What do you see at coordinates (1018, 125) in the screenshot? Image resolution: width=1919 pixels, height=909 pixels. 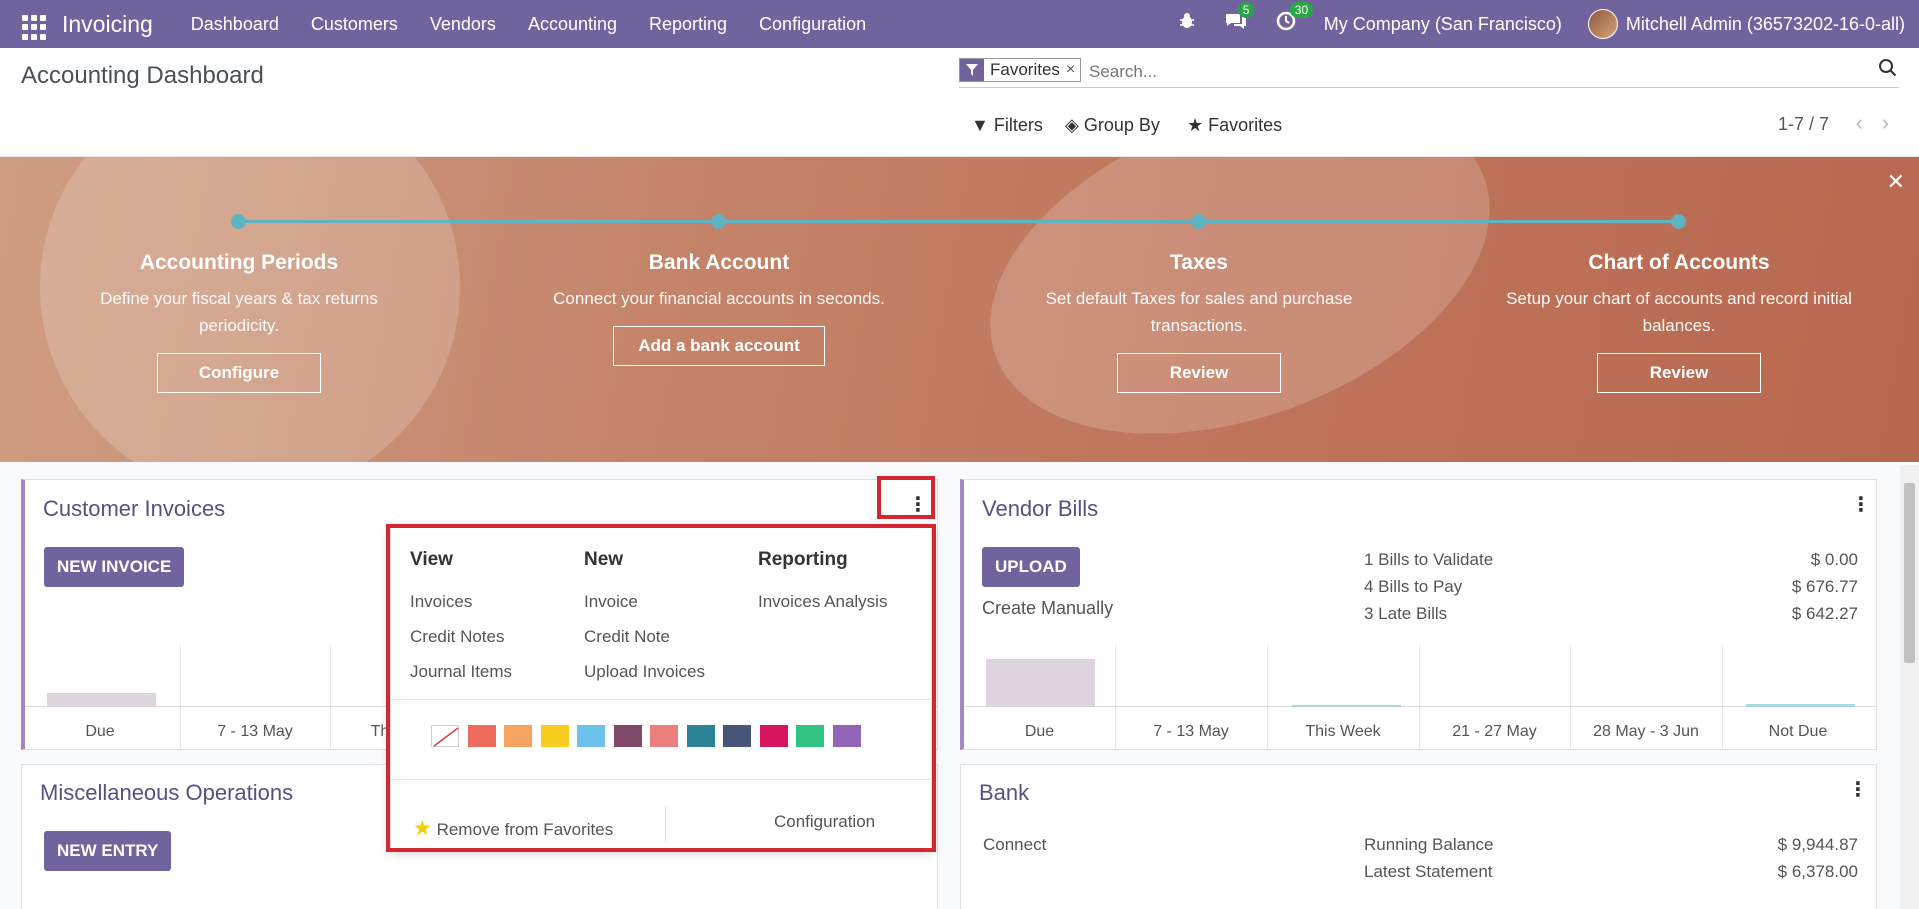 I see `filters-label: Filters` at bounding box center [1018, 125].